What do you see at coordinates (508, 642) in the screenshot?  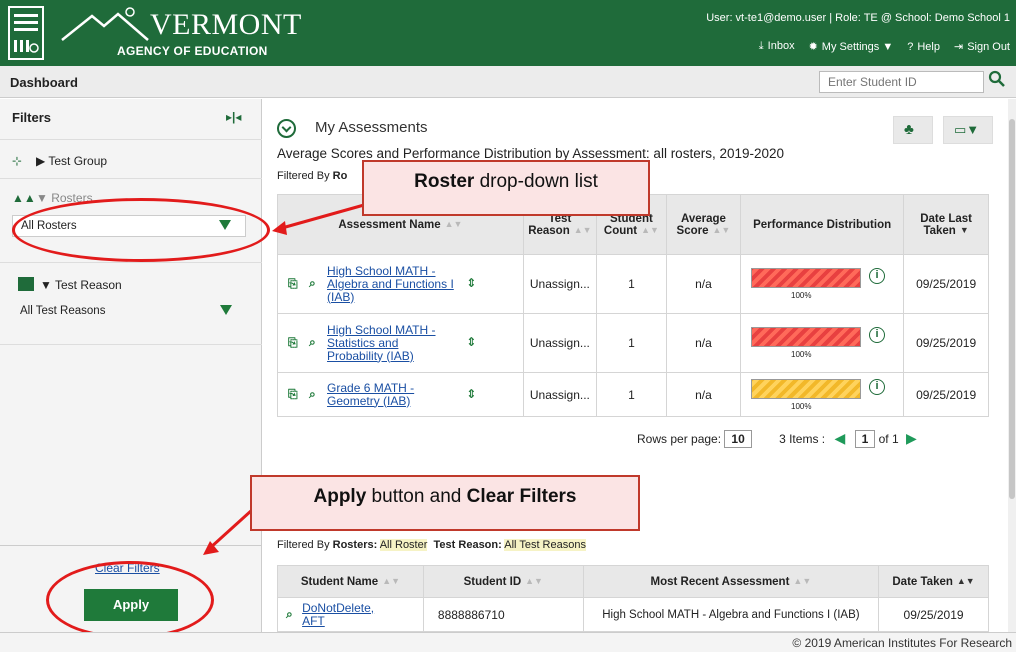 I see `footer: © 2019 American Institutes For Research` at bounding box center [508, 642].